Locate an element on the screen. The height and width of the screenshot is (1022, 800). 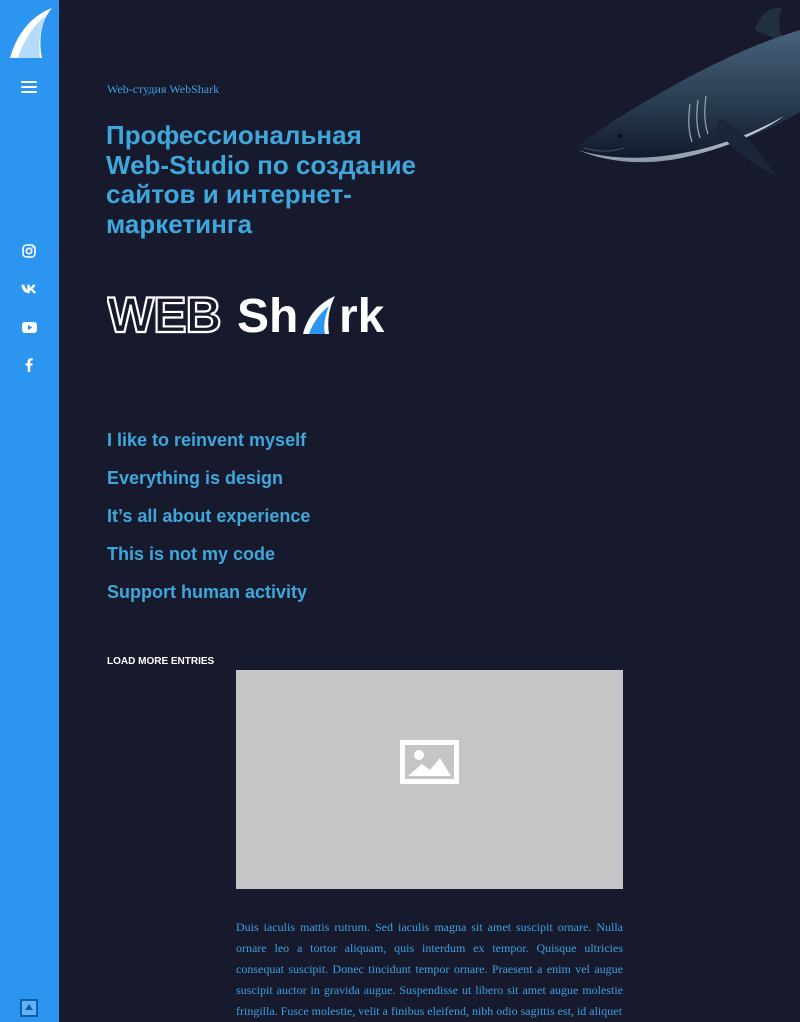
scroll-to-top-icon is located at coordinates (29, 1008).